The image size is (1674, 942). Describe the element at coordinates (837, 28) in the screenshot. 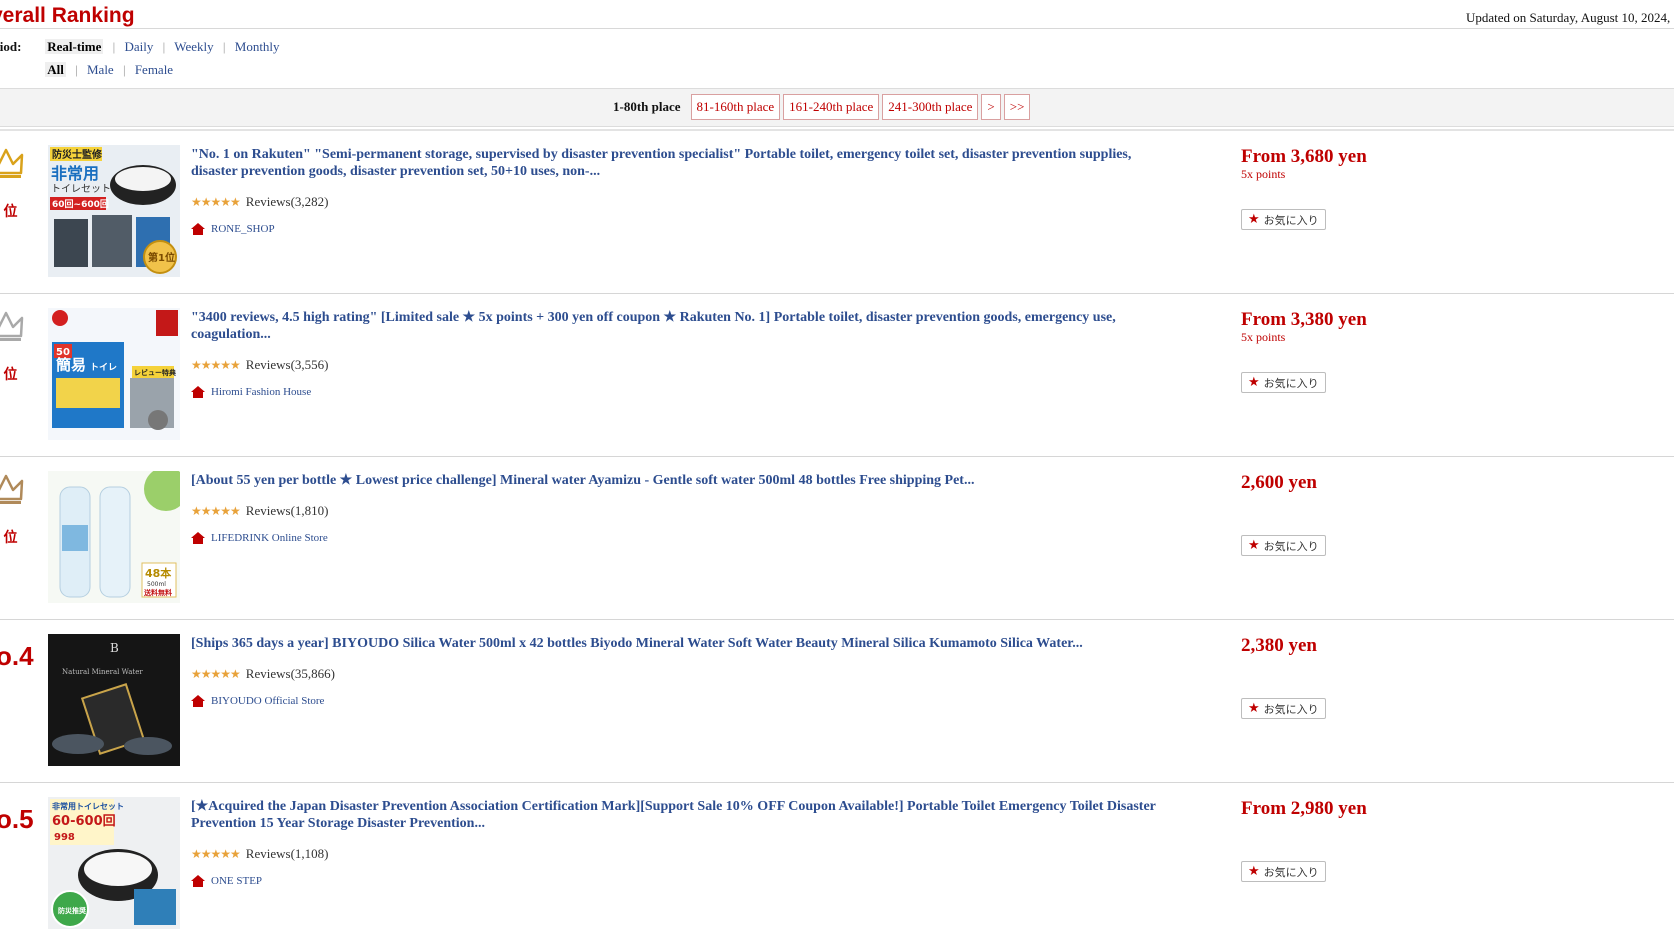

I see `header-divider` at that location.